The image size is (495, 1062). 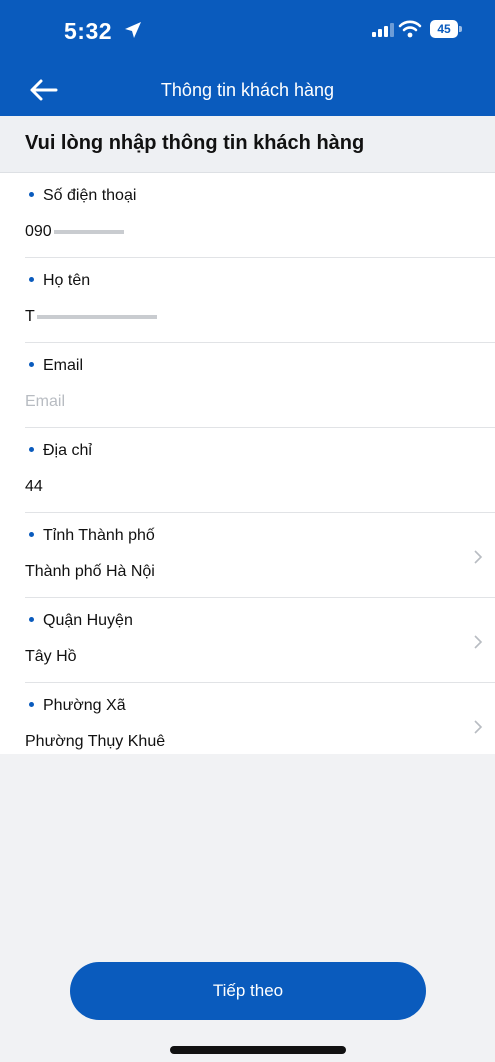 What do you see at coordinates (260, 470) in the screenshot?
I see `address-field: Địa chỉ 44` at bounding box center [260, 470].